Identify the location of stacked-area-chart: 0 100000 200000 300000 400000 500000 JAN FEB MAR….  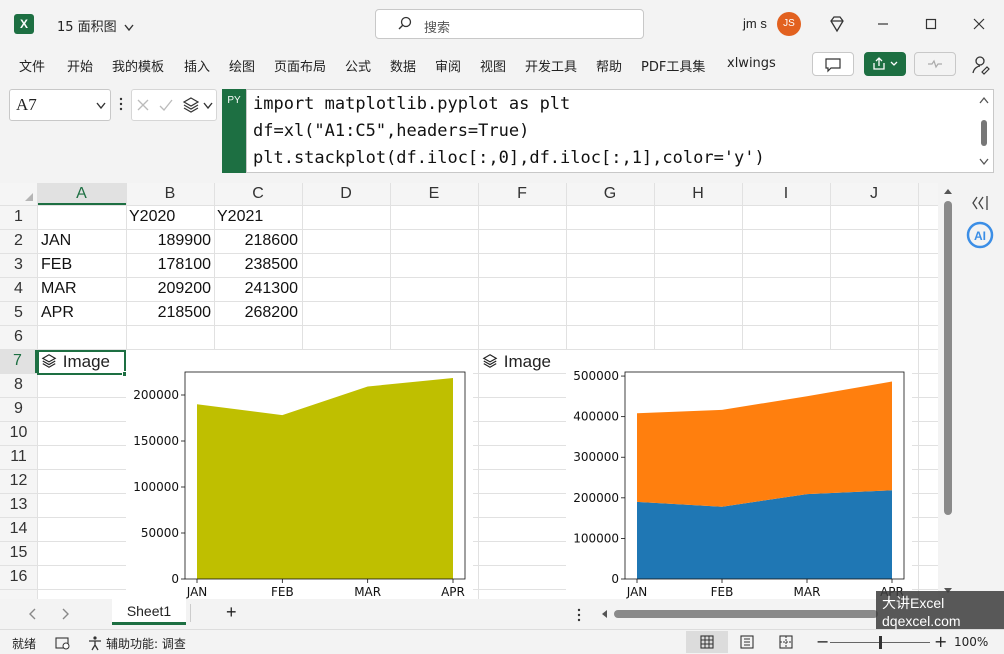
(739, 474).